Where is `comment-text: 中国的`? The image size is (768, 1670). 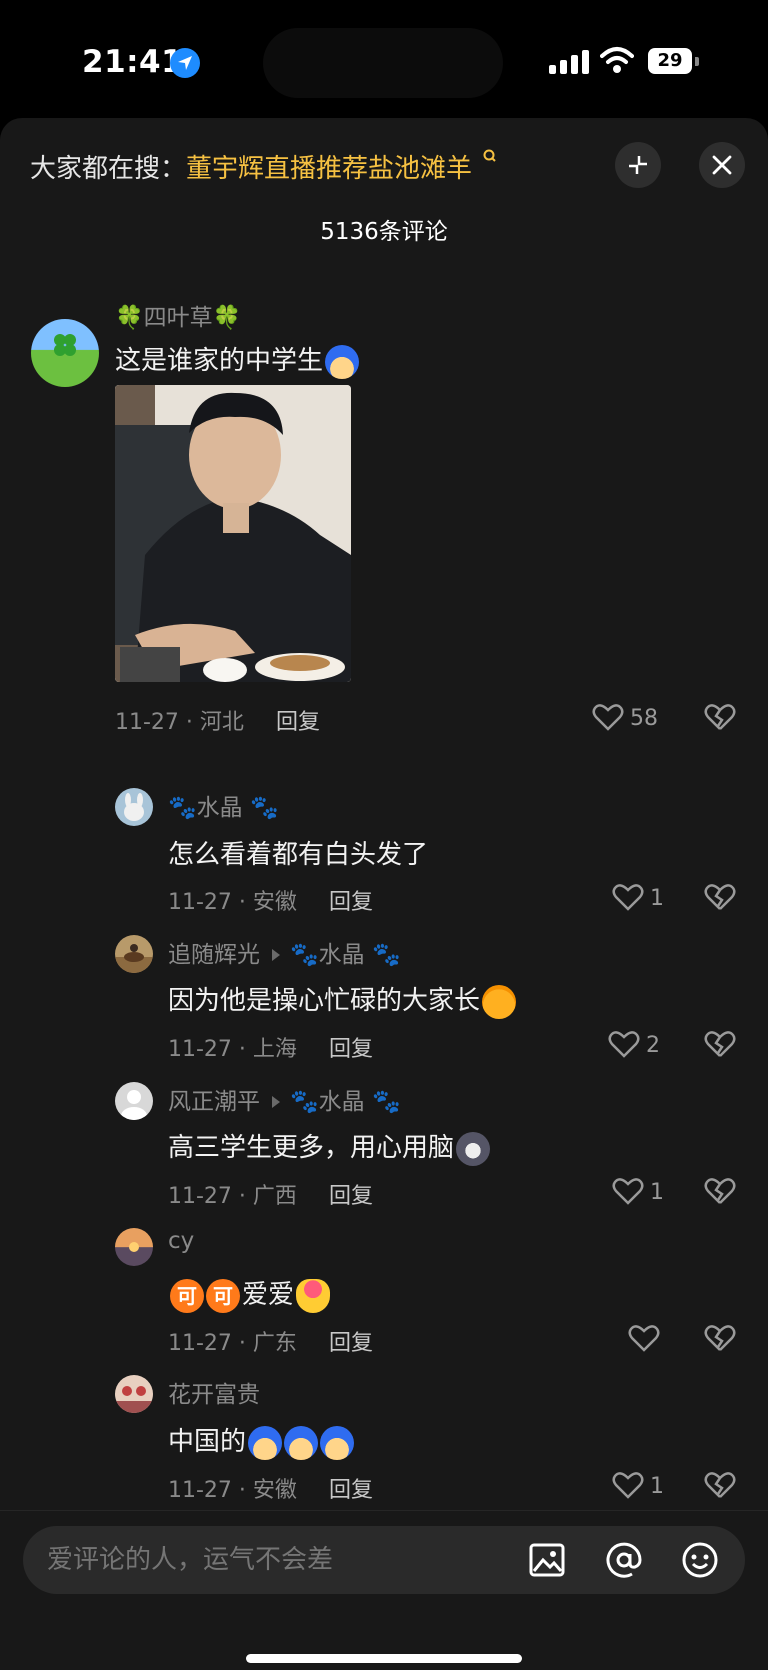
comment-text: 中国的 is located at coordinates (261, 1440).